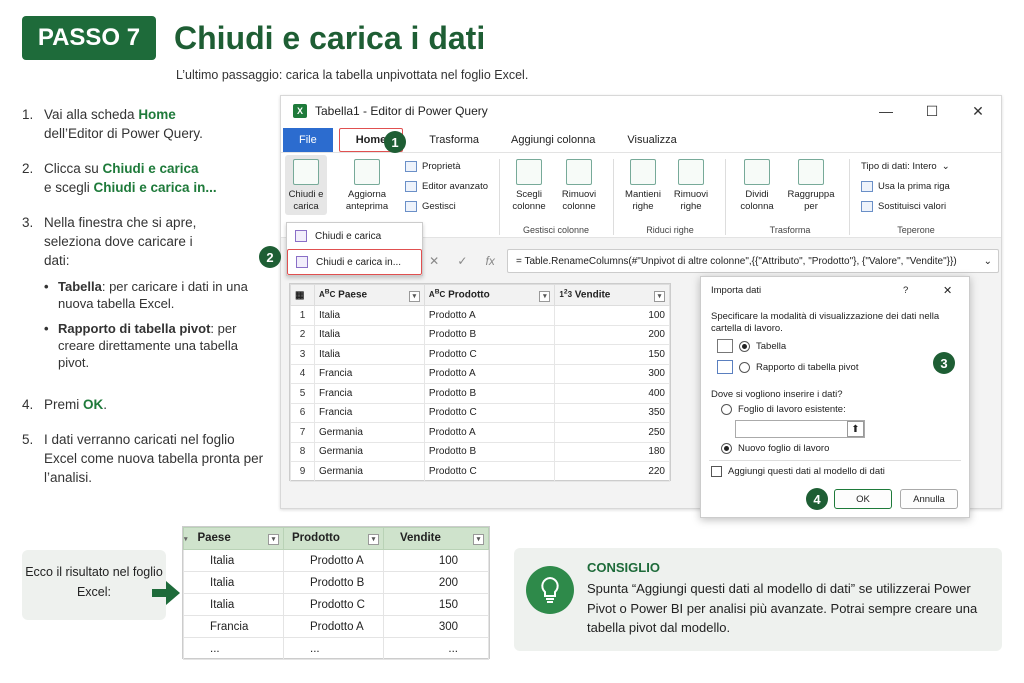 The image size is (1024, 683). I want to click on keep-rows-button: Mantieni righe, so click(643, 186).